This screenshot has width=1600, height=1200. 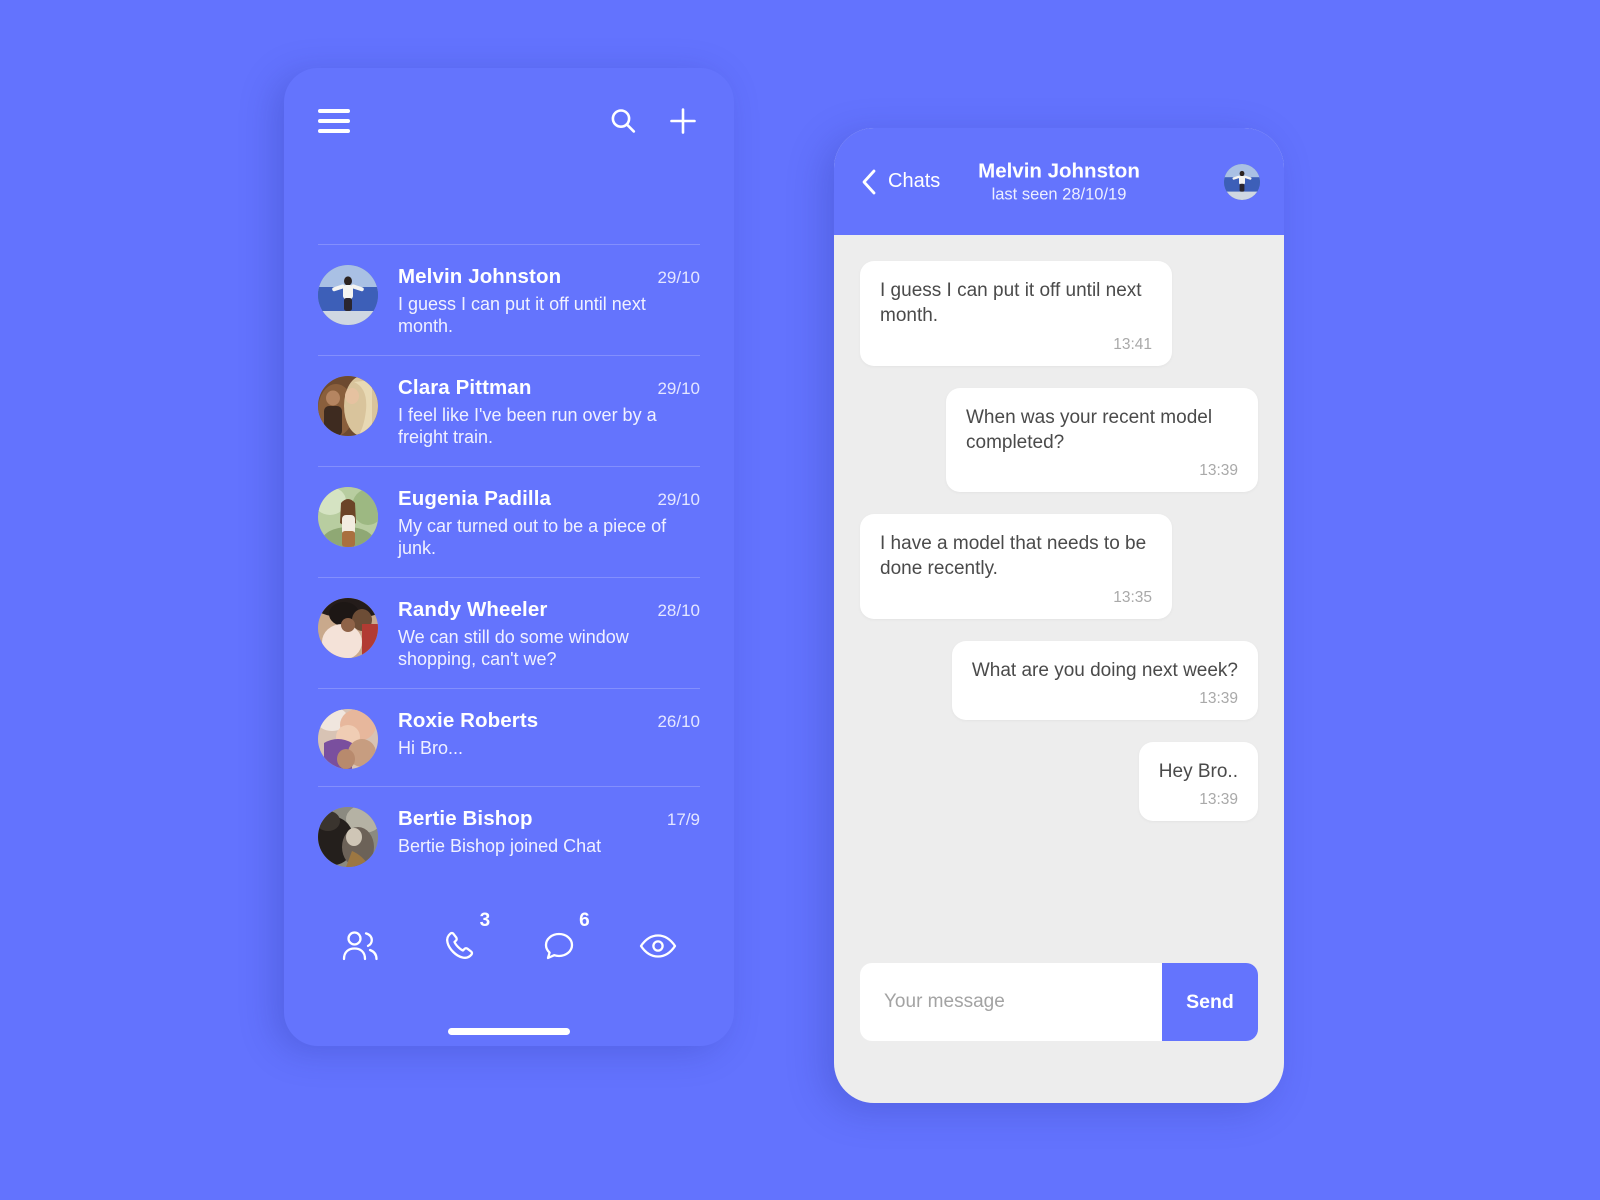 I want to click on conversation-date: 26/10, so click(x=678, y=721).